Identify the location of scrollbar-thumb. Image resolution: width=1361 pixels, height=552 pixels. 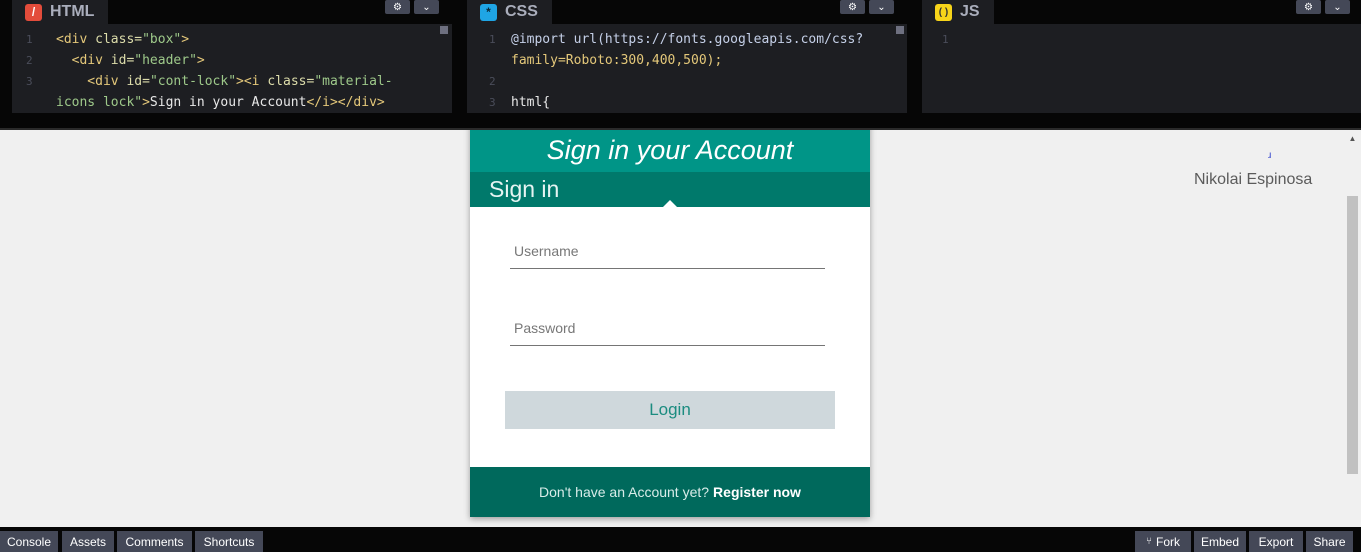
(1352, 335).